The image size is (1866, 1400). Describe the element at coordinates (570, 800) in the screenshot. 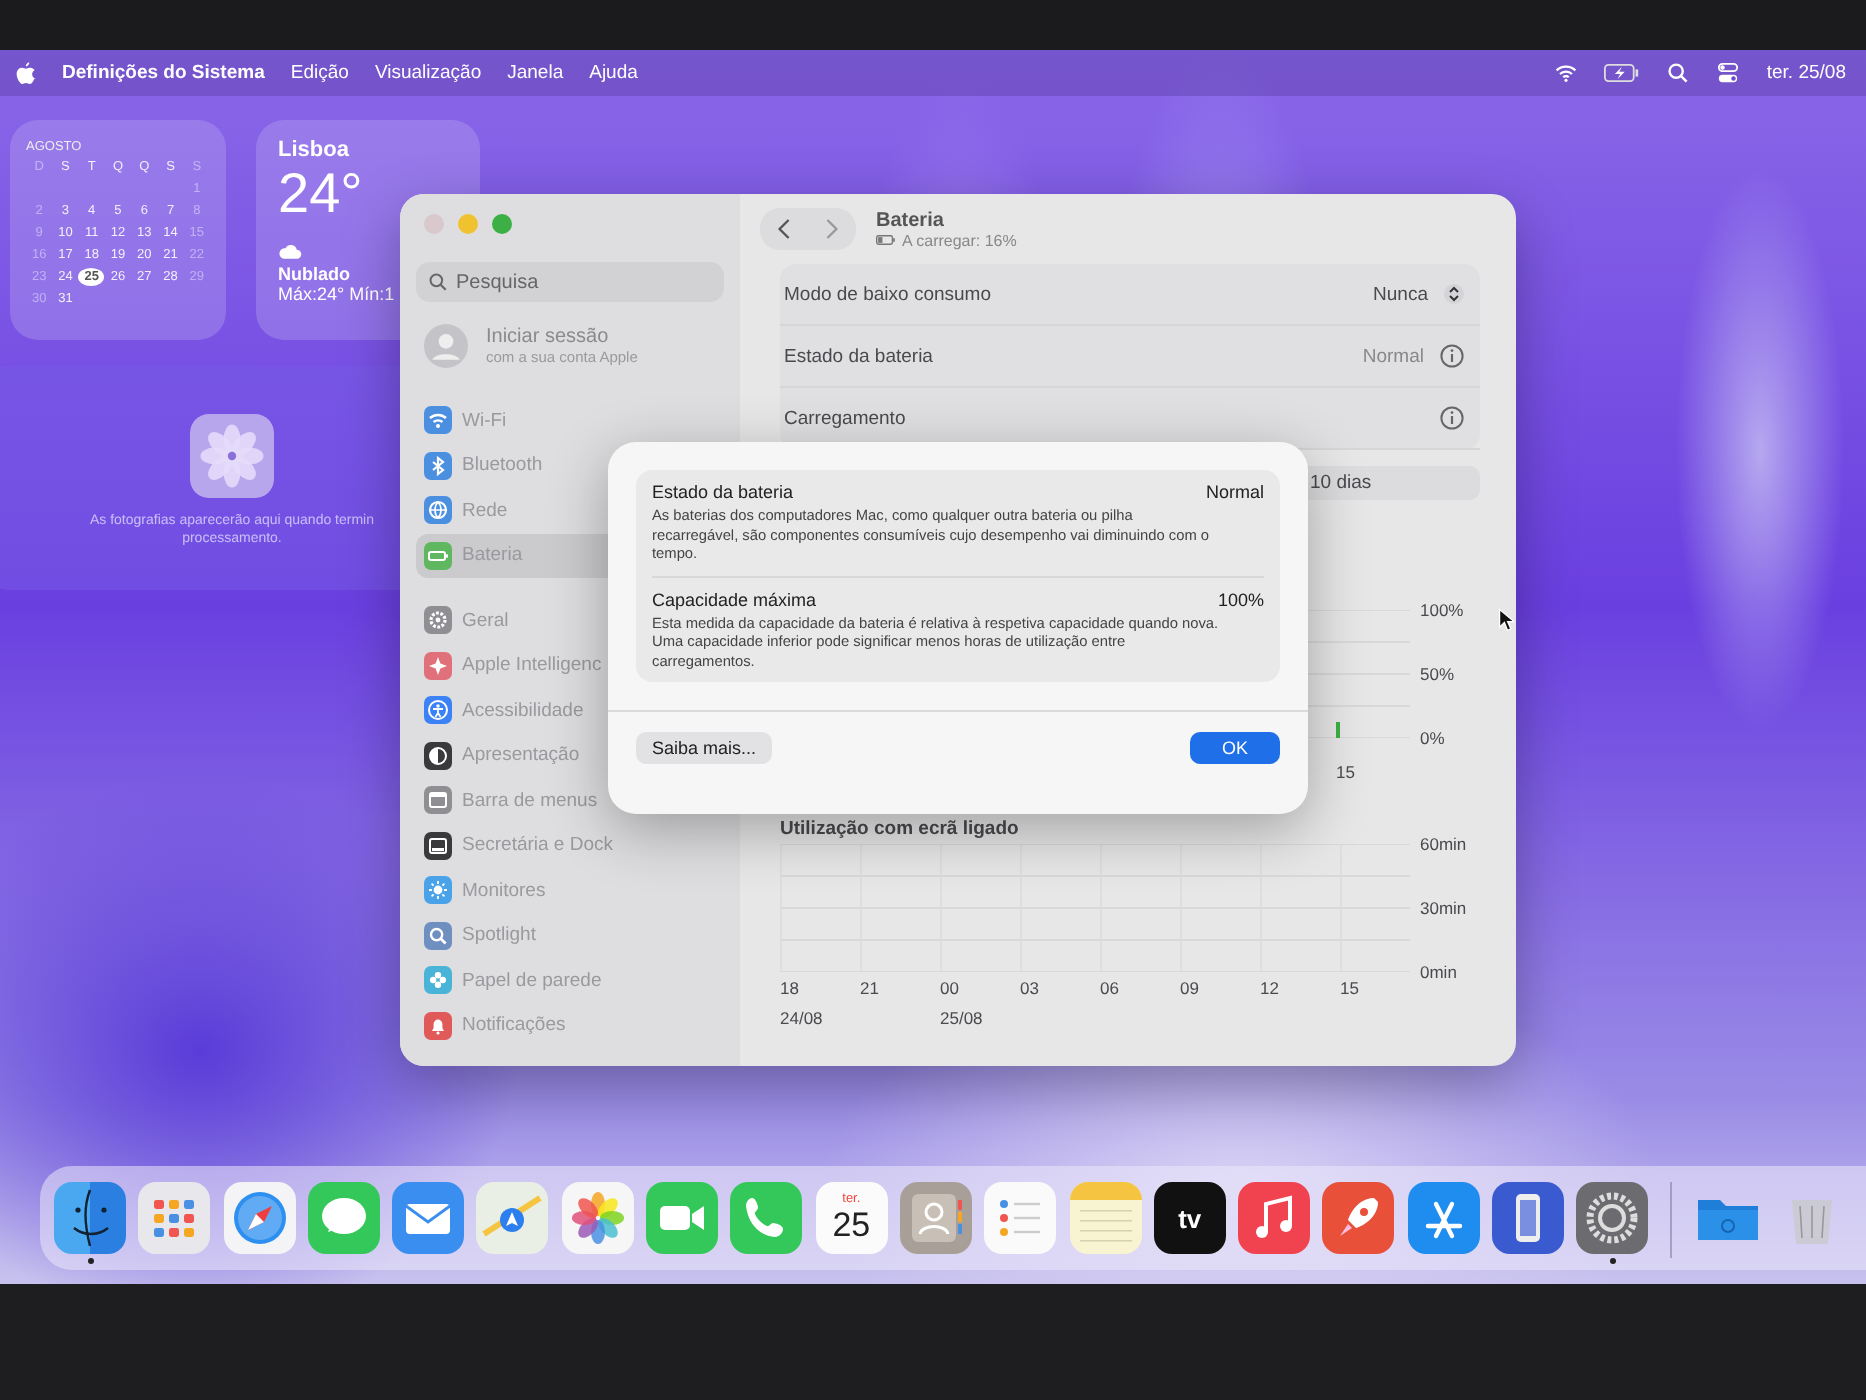

I see `sidebar-item: Barra de menus` at that location.